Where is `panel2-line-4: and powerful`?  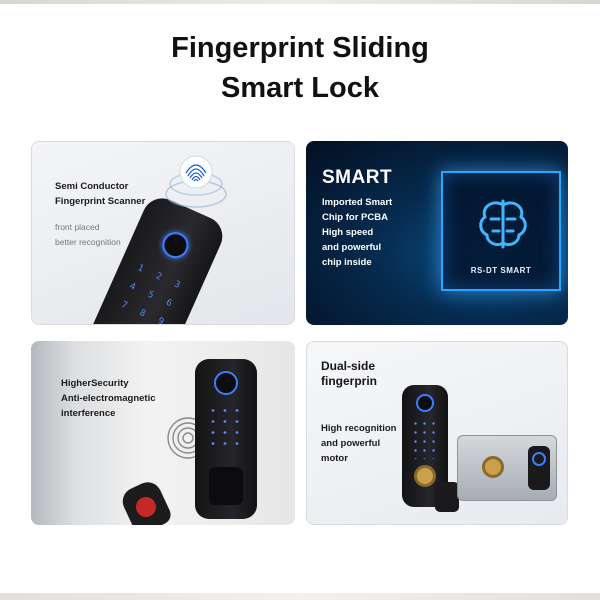 panel2-line-4: and powerful is located at coordinates (352, 247).